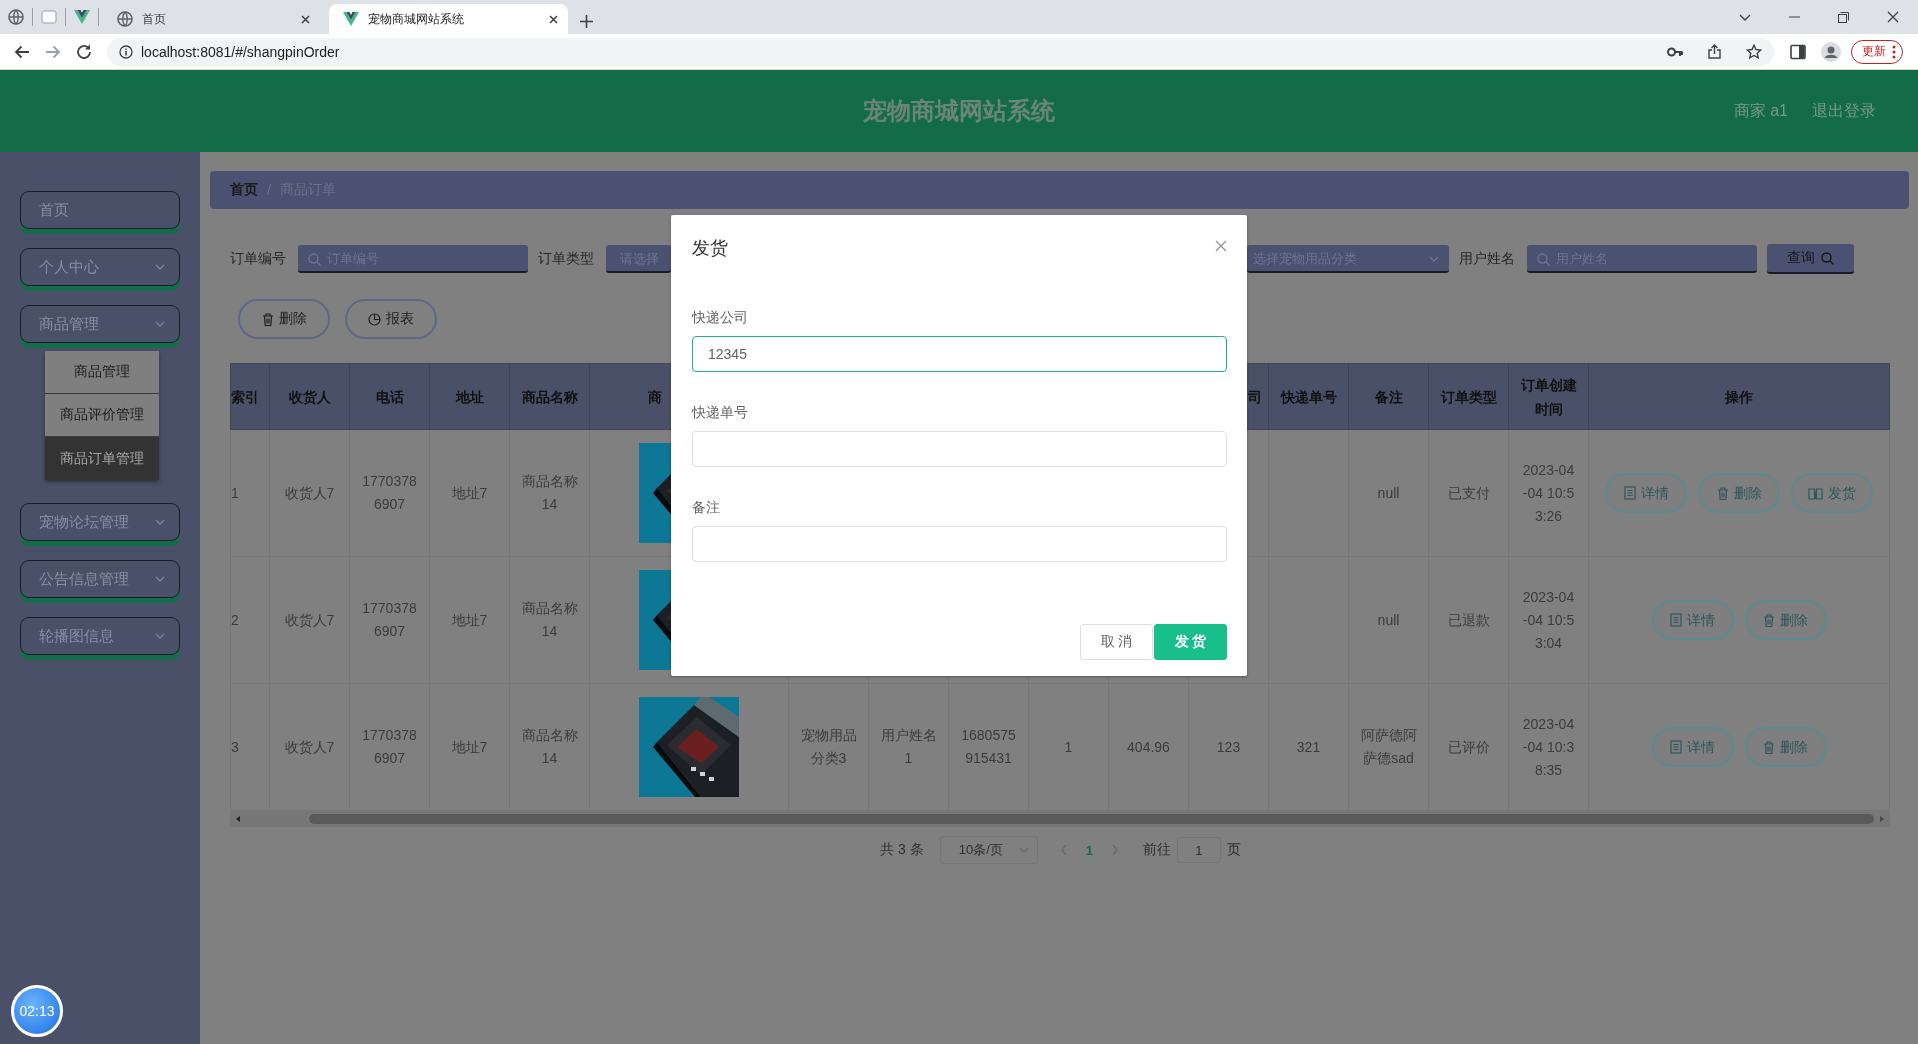 The height and width of the screenshot is (1044, 1918). What do you see at coordinates (566, 259) in the screenshot?
I see `field-label: 订单类型` at bounding box center [566, 259].